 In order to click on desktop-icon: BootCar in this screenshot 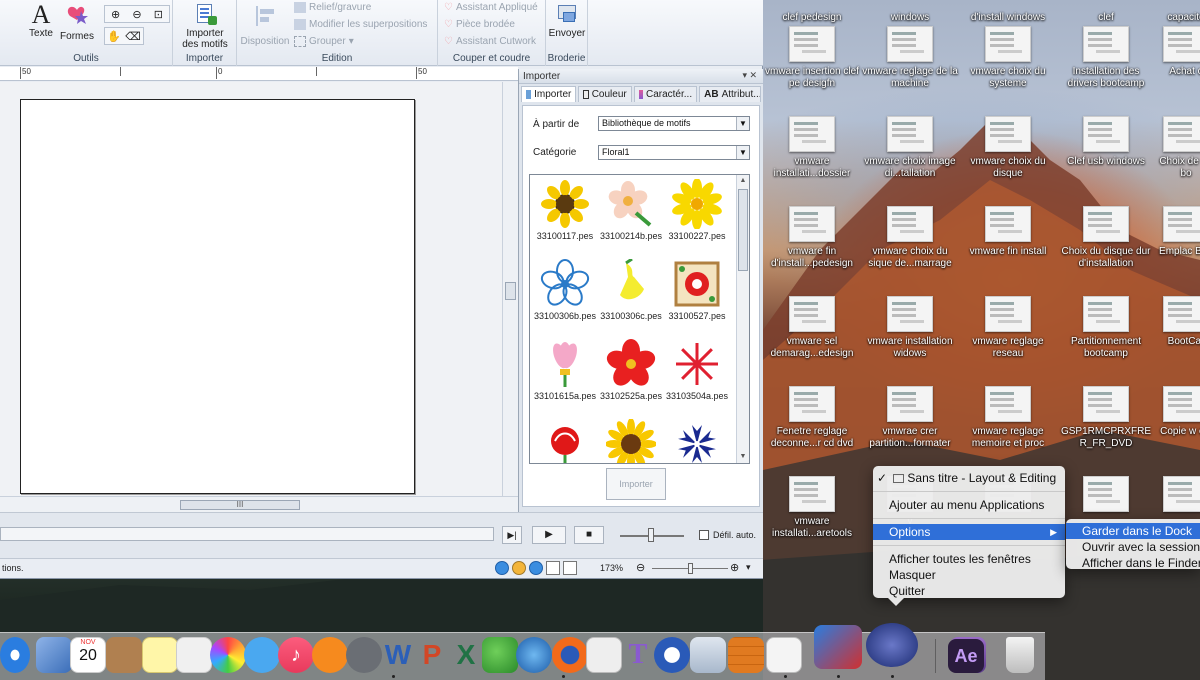, I will do `click(1178, 322)`.